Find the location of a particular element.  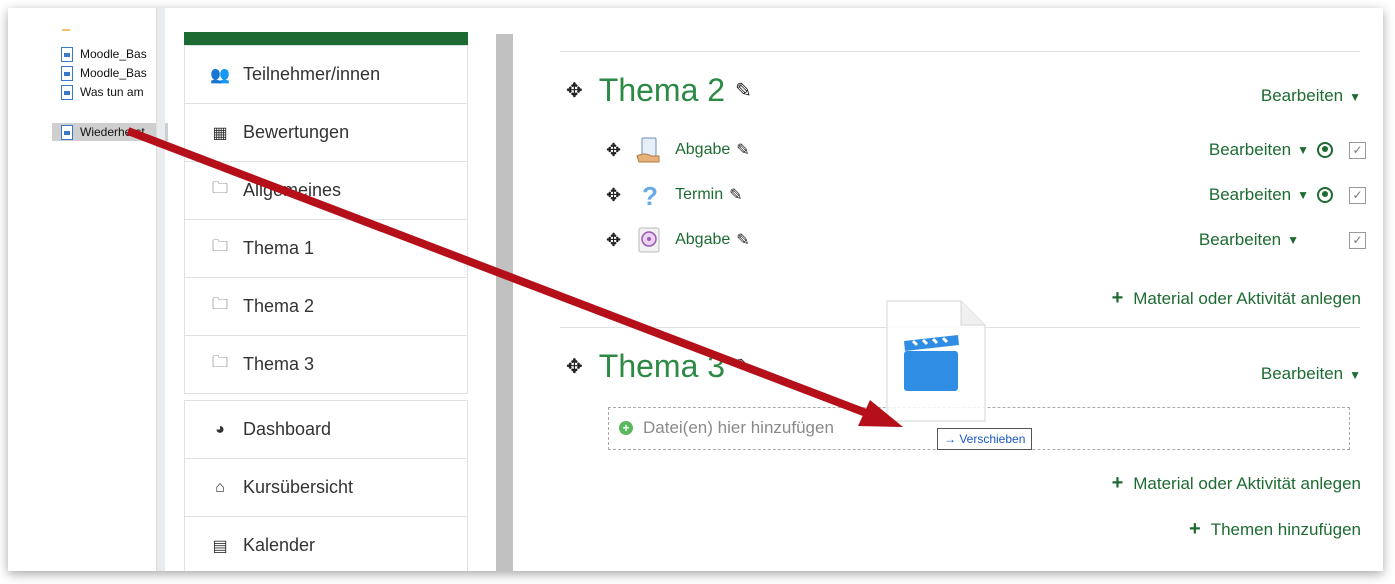

dropzone-label: + Datei(en) hier hinzufügen is located at coordinates (726, 428).